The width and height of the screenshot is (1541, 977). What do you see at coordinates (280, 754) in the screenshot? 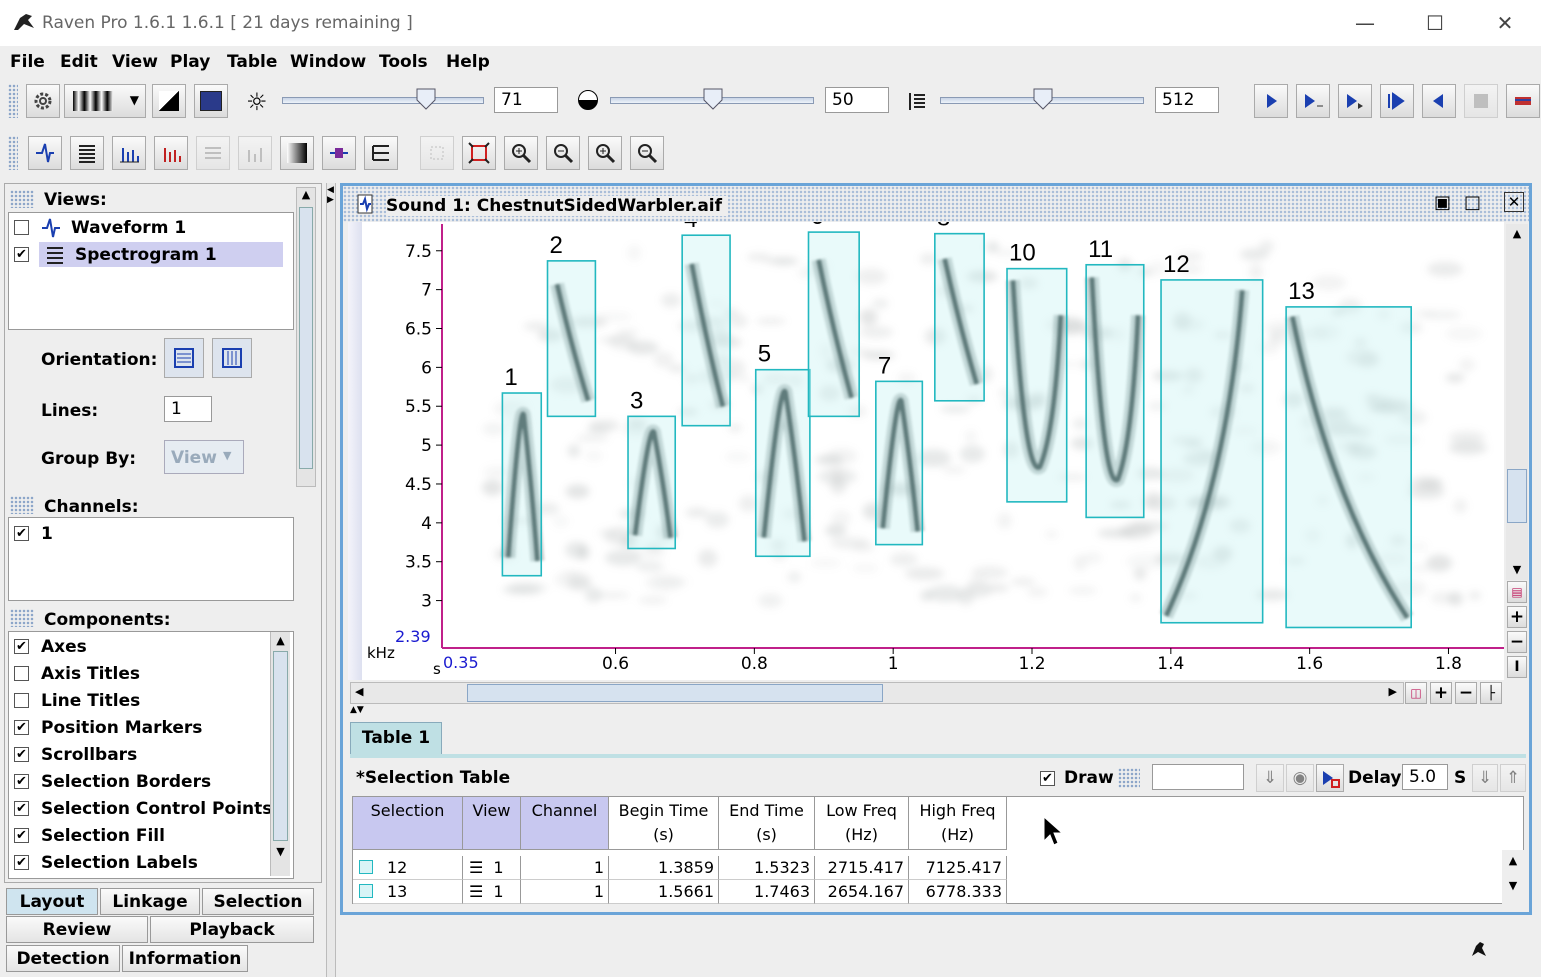
I see `components-scrollbar: ▲ ▼` at bounding box center [280, 754].